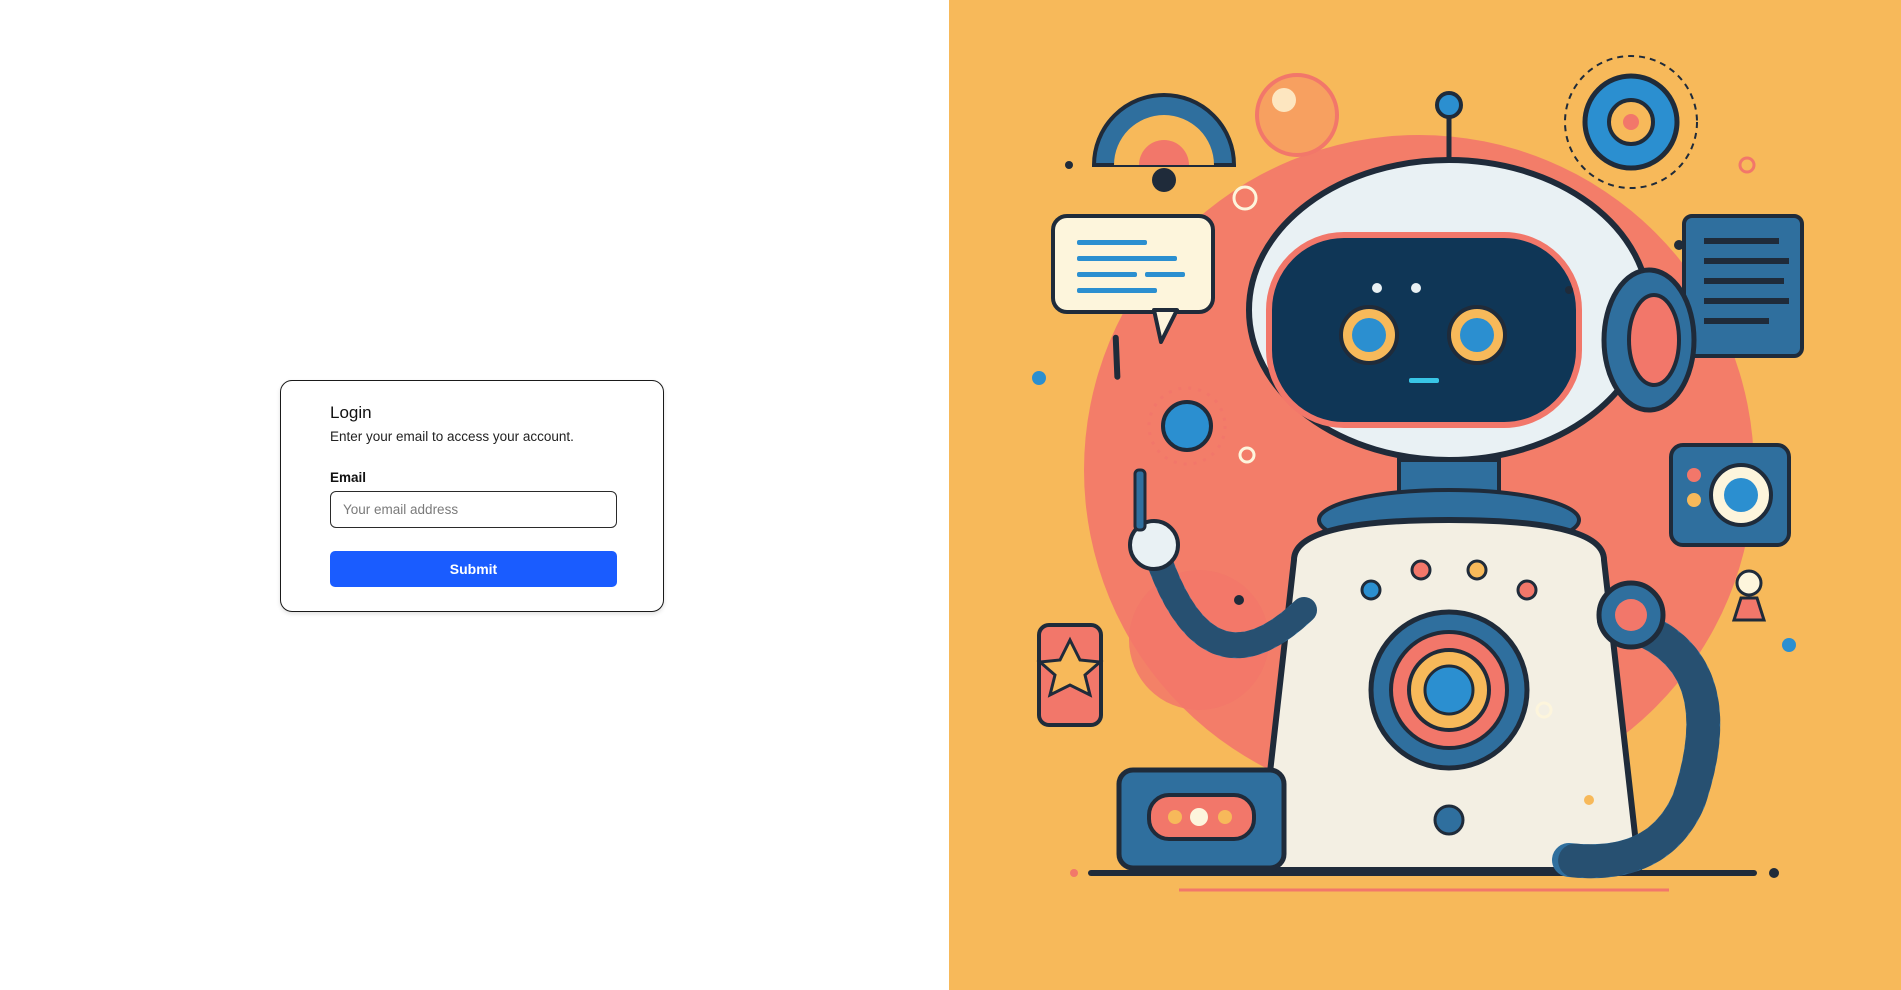  I want to click on email-field, so click(473, 509).